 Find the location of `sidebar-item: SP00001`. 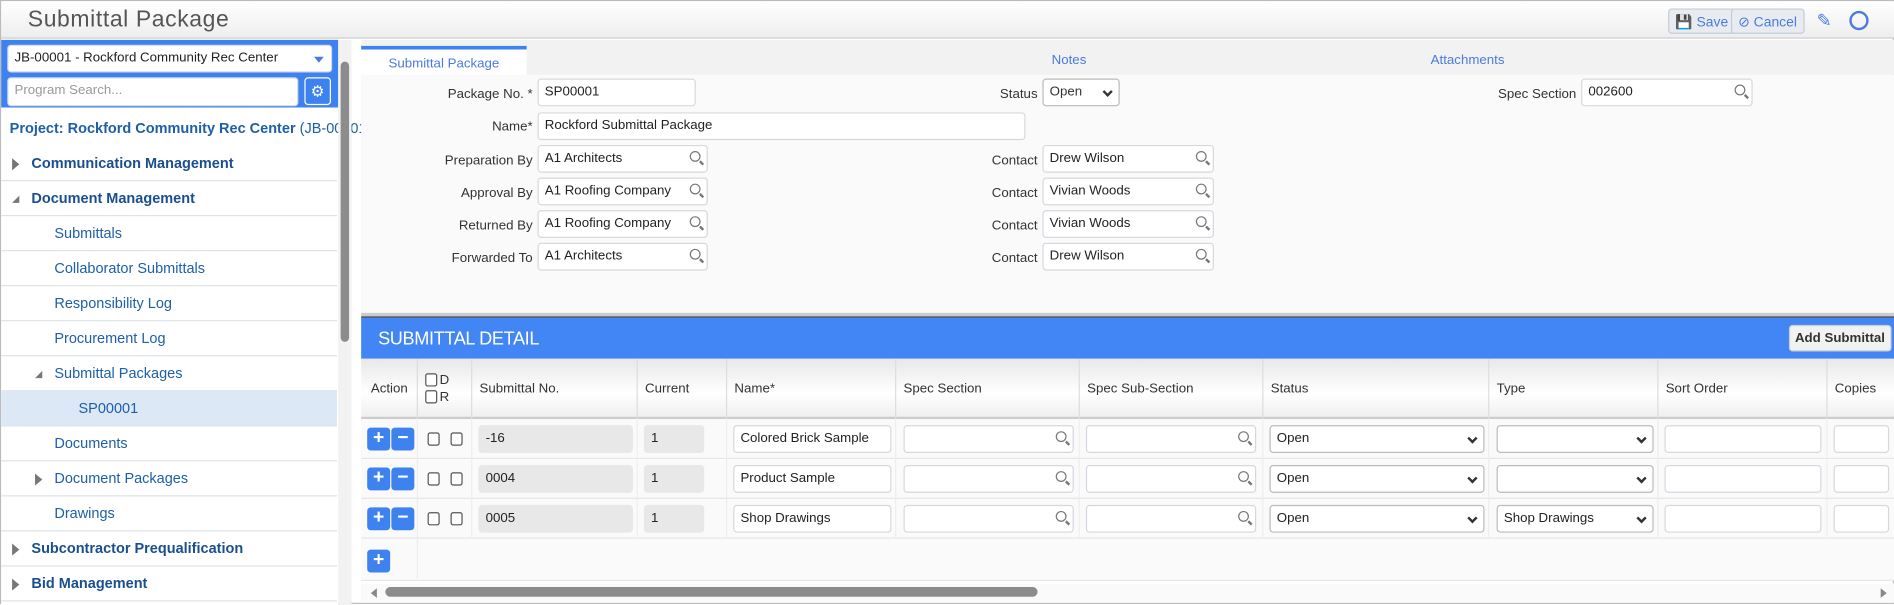

sidebar-item: SP00001 is located at coordinates (169, 409).